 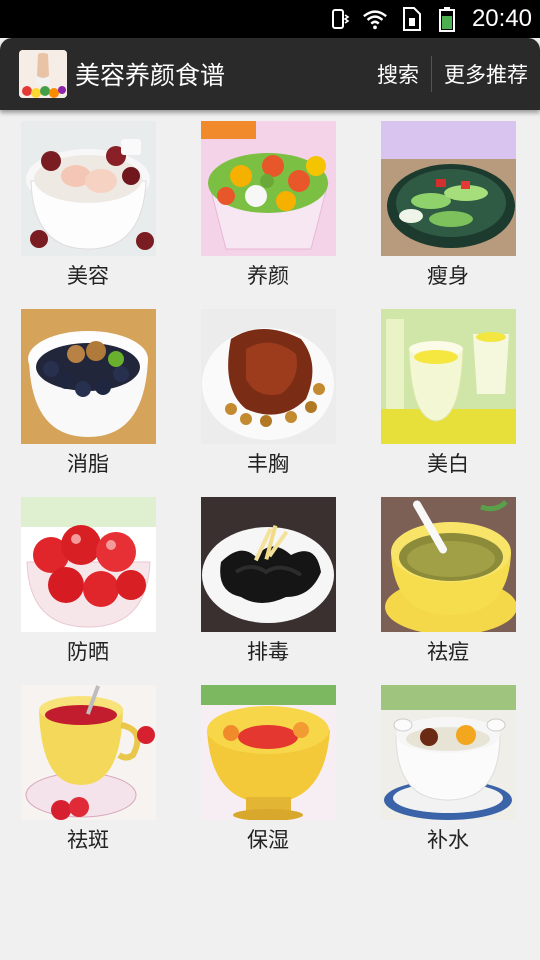 I want to click on category-item-hydrate: 补水, so click(x=450, y=768).